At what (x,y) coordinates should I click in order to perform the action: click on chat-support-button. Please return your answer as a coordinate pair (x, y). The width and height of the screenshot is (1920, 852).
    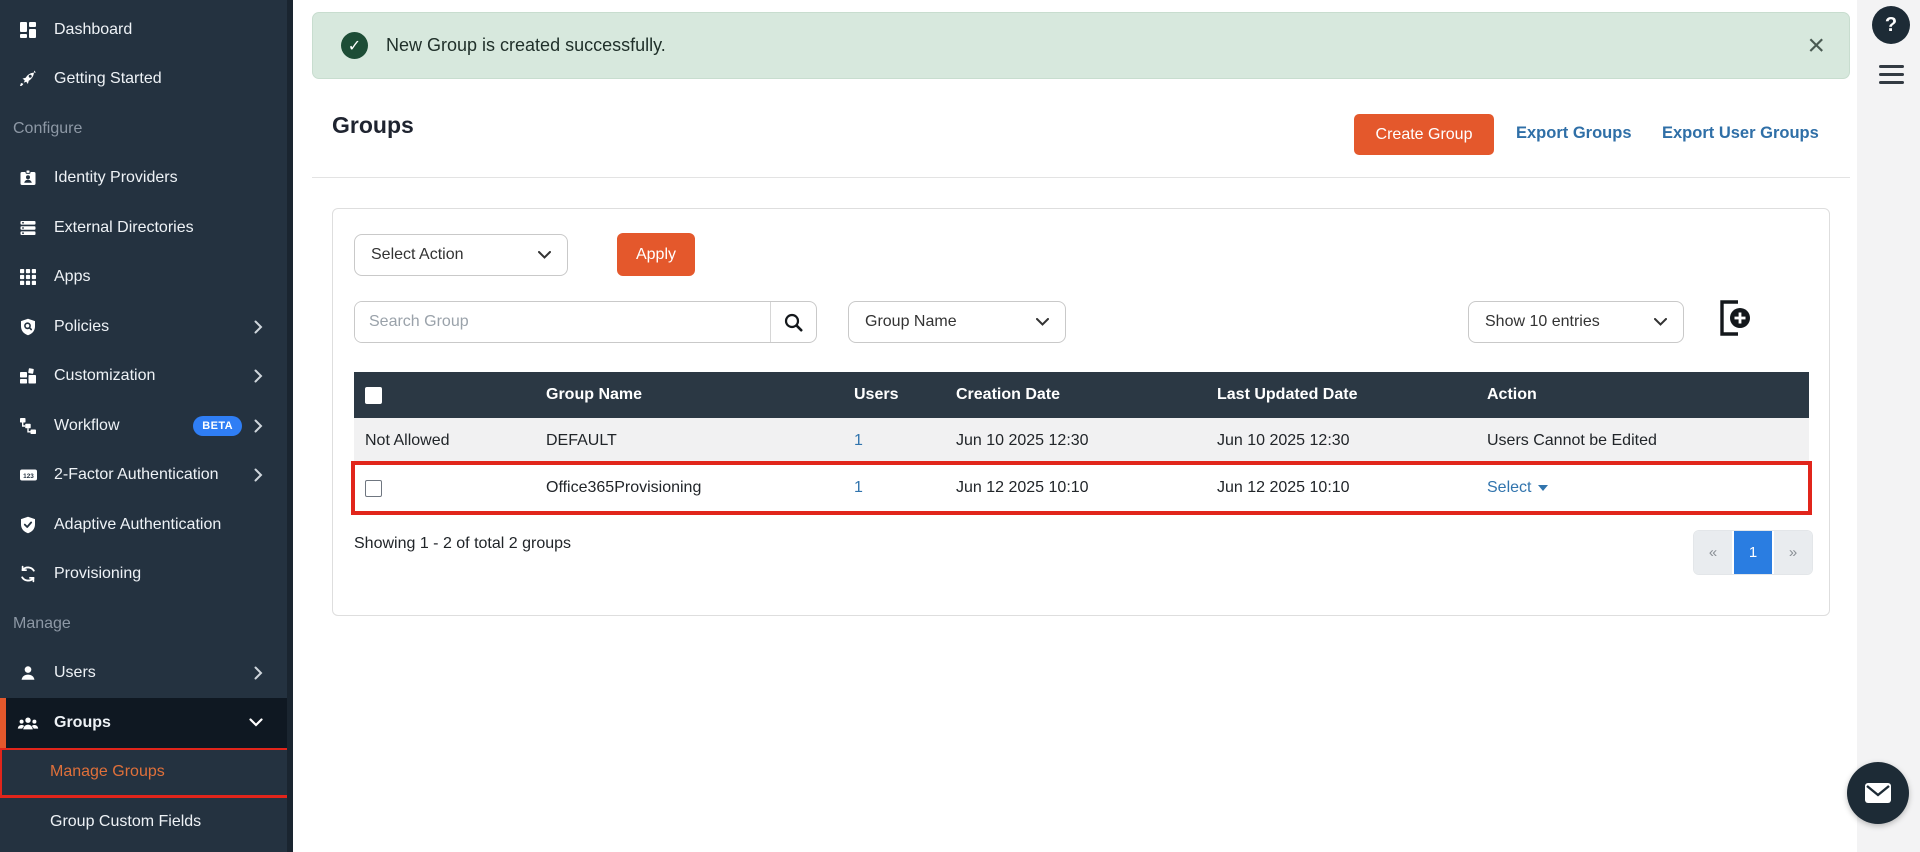
    Looking at the image, I should click on (1878, 793).